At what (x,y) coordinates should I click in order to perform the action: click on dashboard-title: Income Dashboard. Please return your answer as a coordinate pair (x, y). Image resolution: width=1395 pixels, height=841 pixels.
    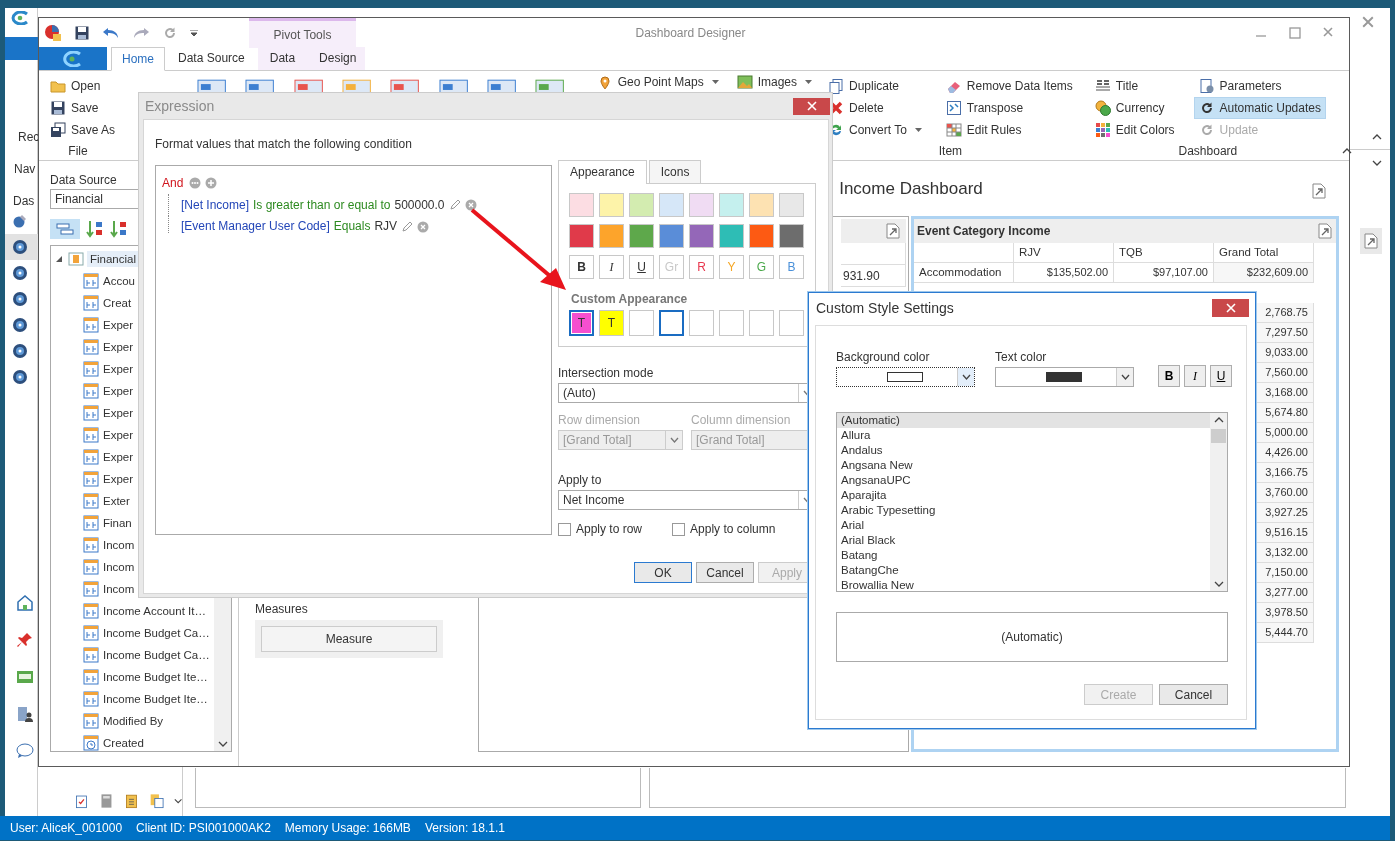
    Looking at the image, I should click on (911, 188).